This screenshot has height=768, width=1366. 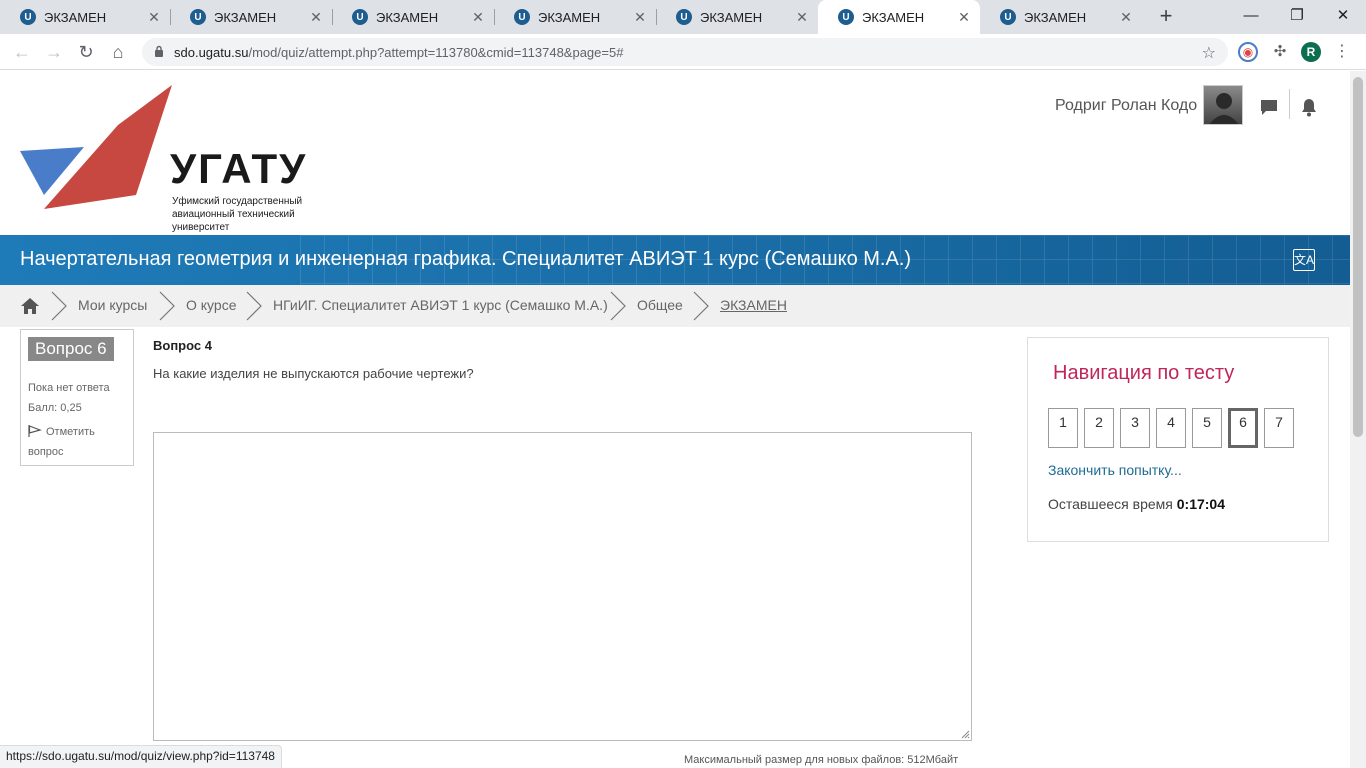 I want to click on user-name: Родриг Ролан Кодо, so click(x=1126, y=106).